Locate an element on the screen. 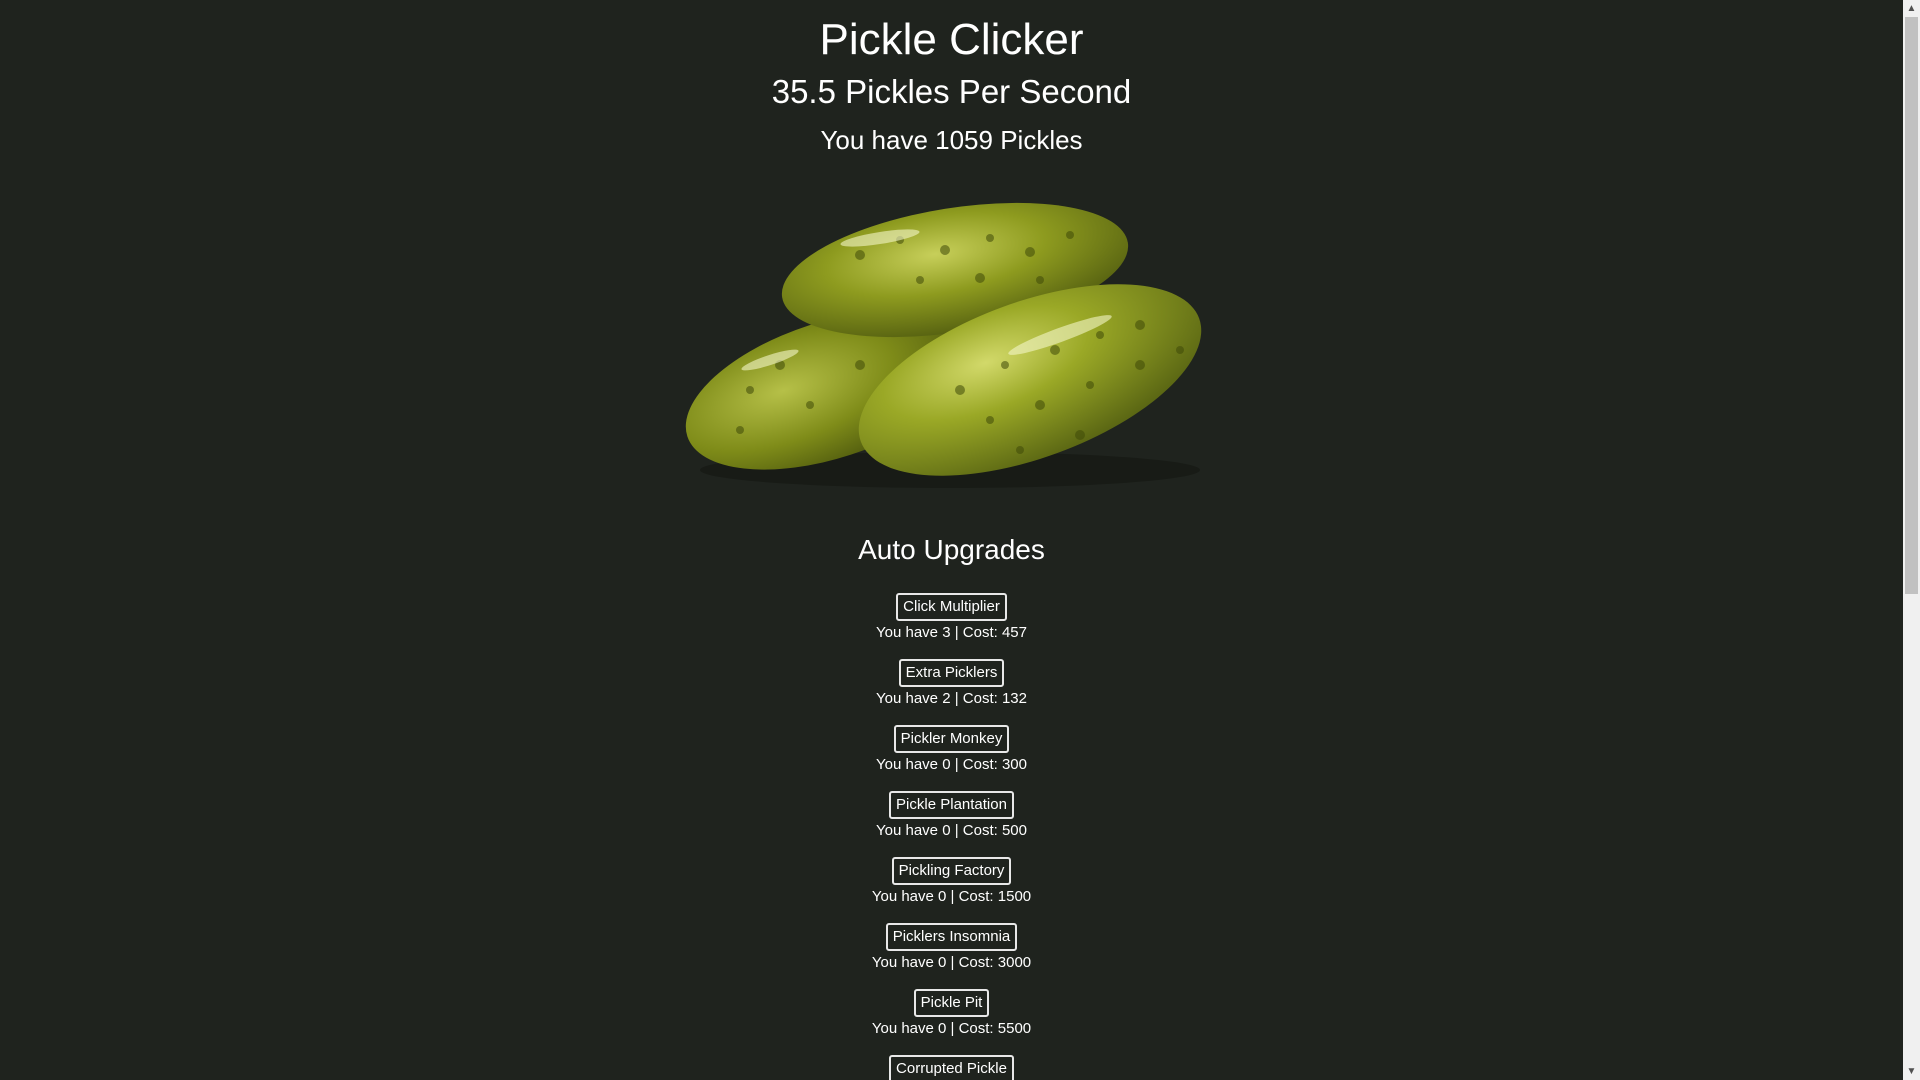 This screenshot has width=1920, height=1080. pickle-click-target is located at coordinates (950, 330).